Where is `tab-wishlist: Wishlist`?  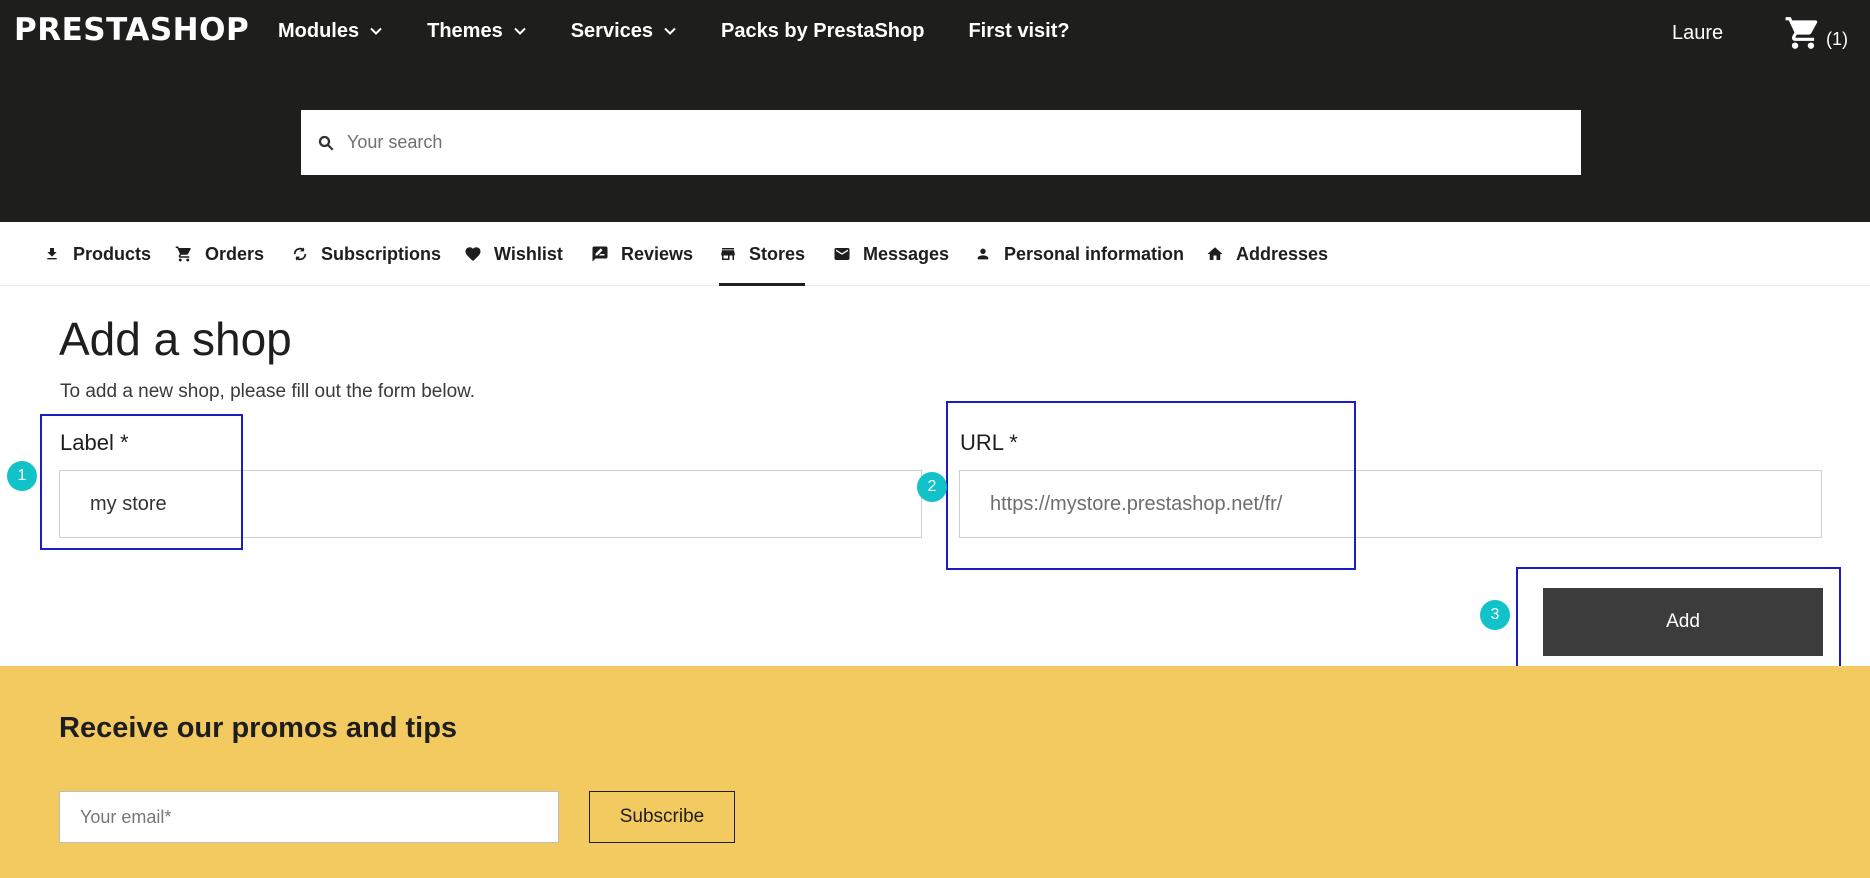 tab-wishlist: Wishlist is located at coordinates (513, 254).